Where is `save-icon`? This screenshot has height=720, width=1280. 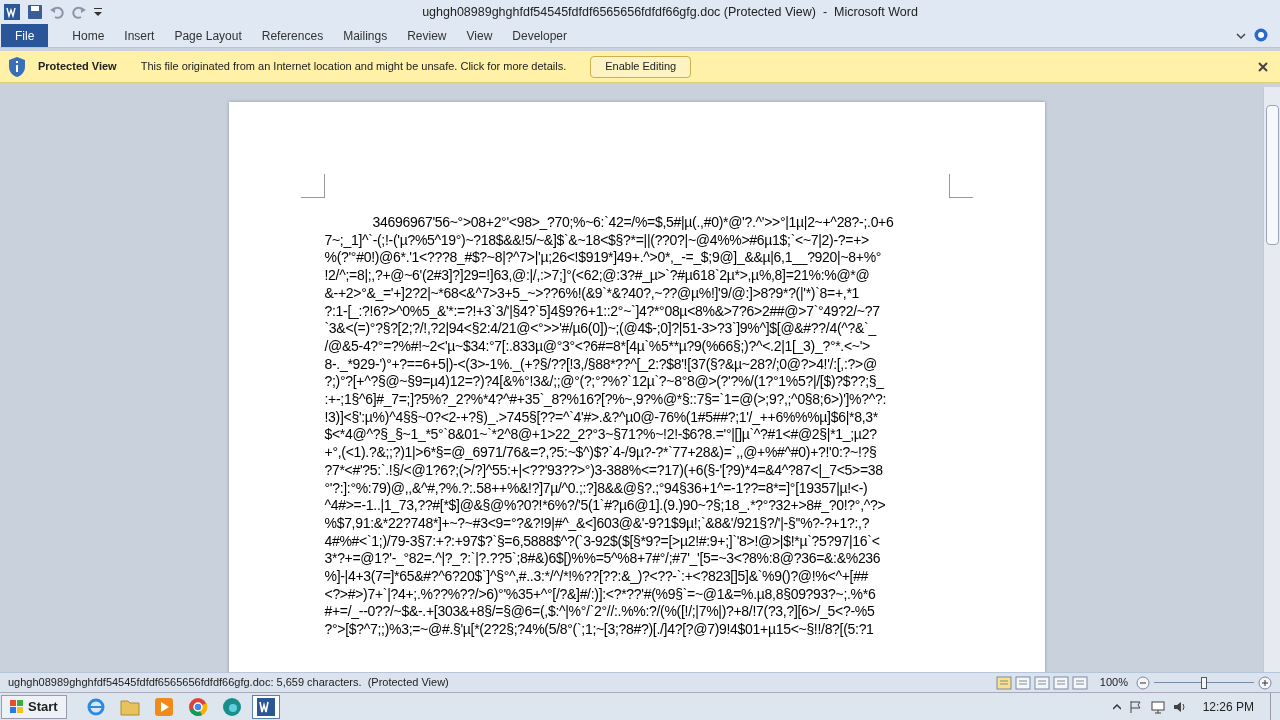 save-icon is located at coordinates (35, 12).